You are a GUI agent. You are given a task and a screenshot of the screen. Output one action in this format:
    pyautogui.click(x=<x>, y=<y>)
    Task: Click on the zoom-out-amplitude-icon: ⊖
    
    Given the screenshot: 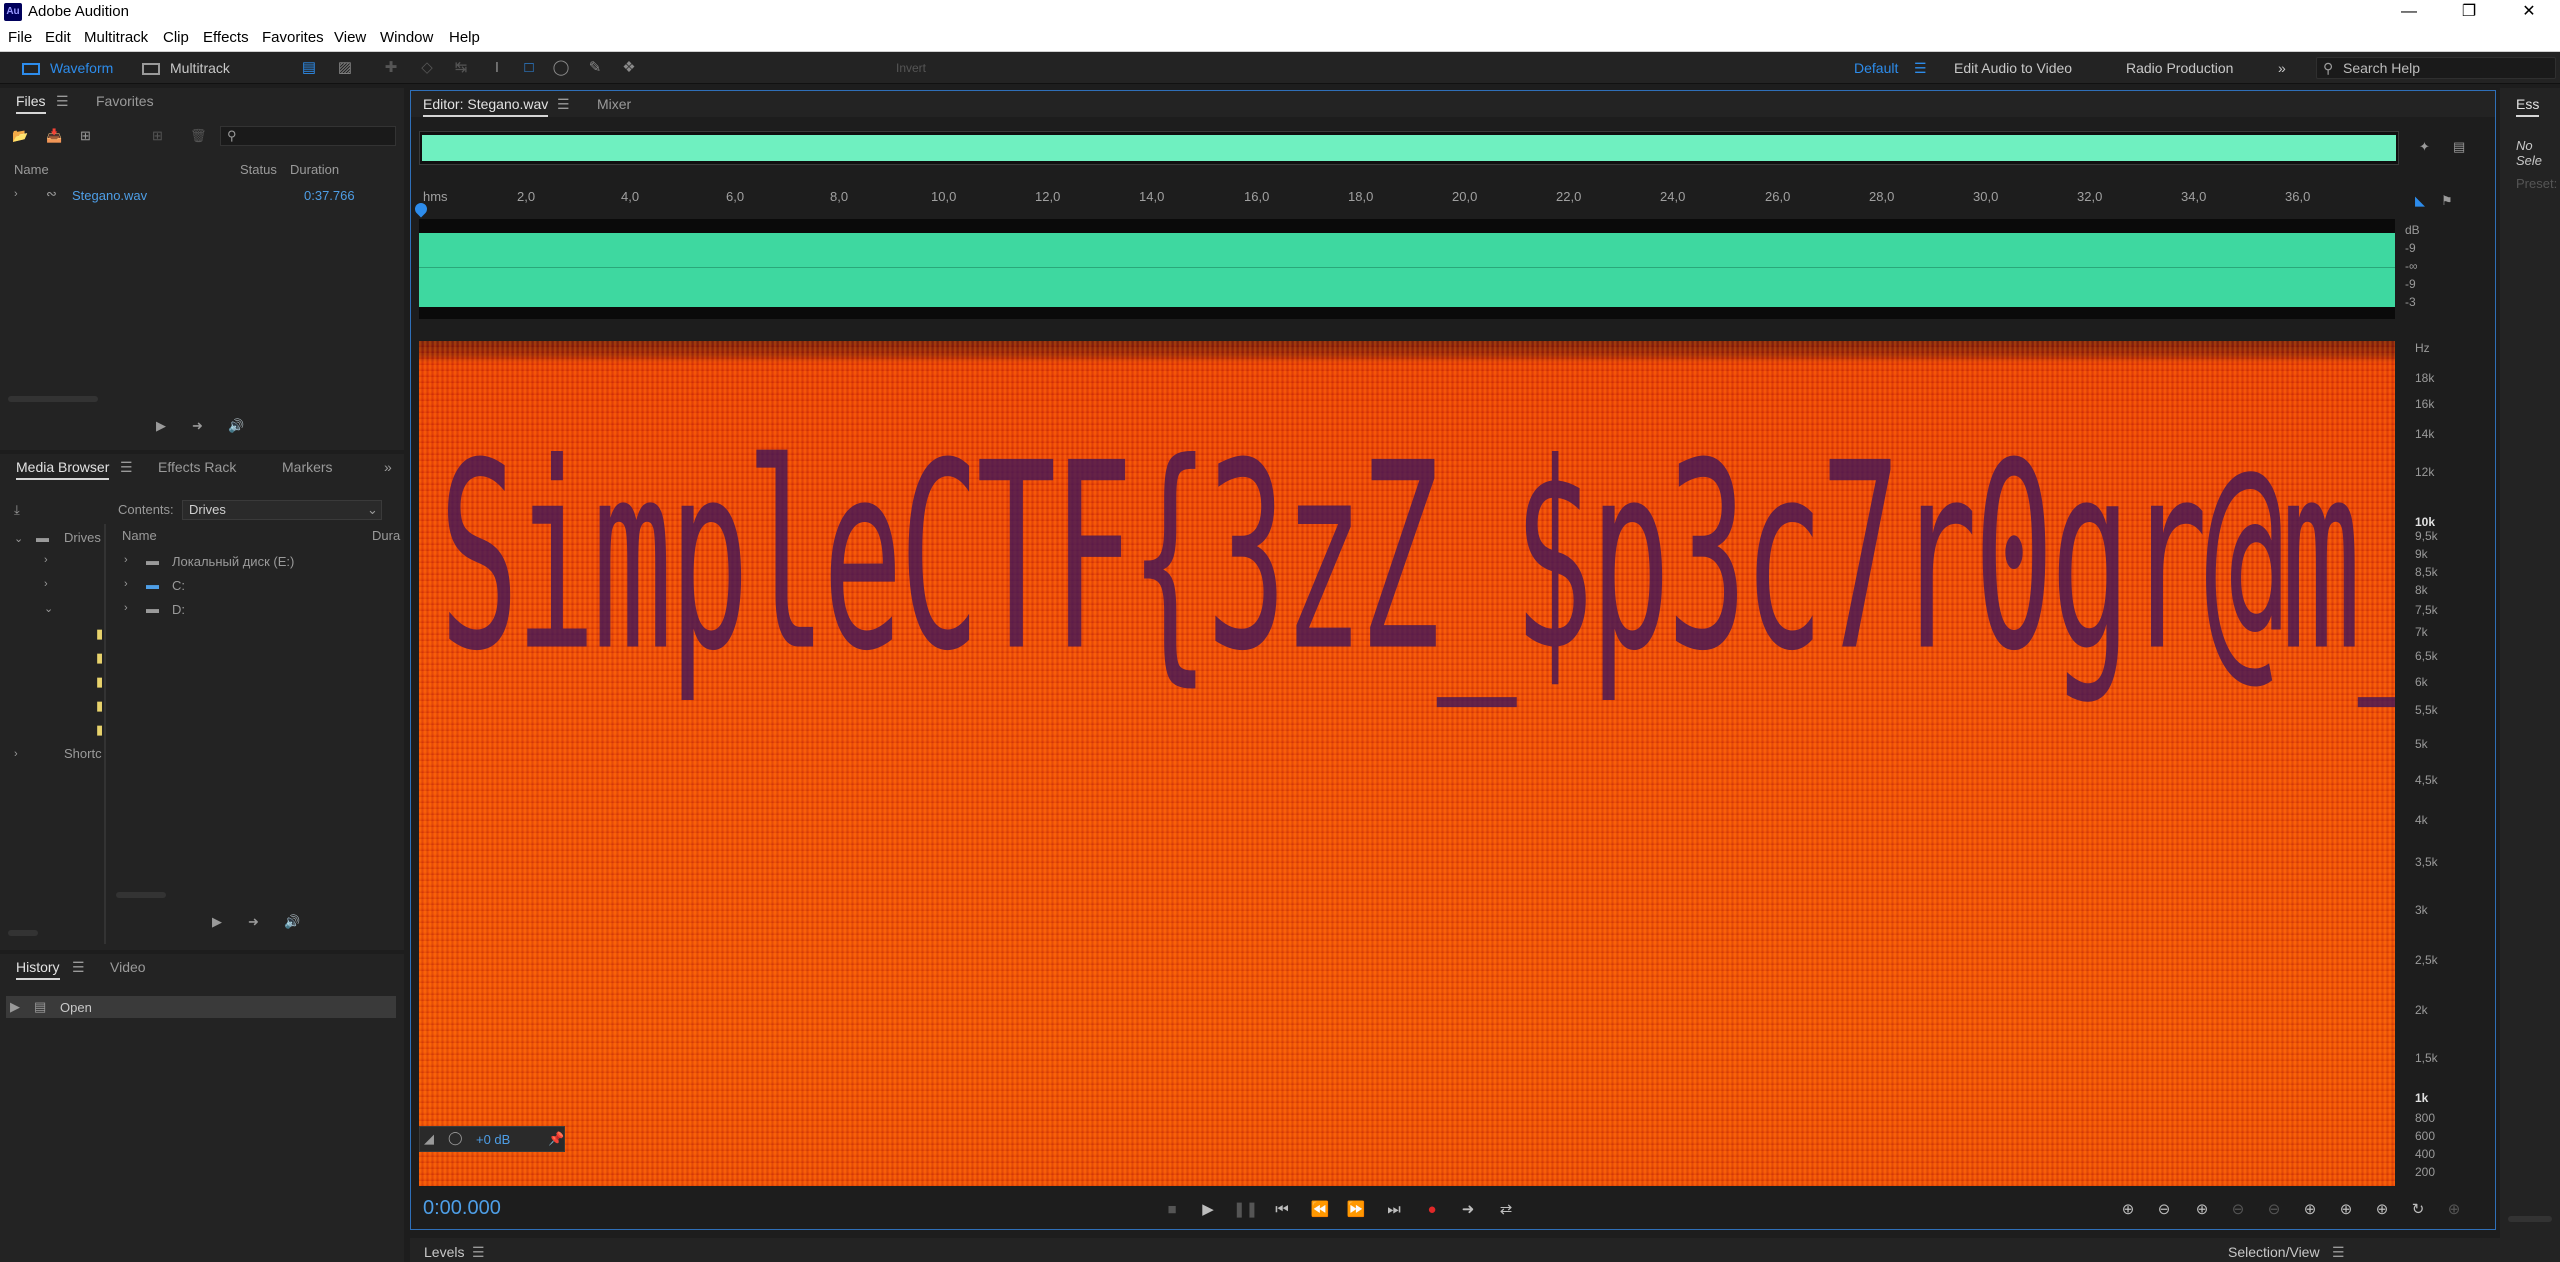 What is the action you would take?
    pyautogui.click(x=2164, y=1210)
    